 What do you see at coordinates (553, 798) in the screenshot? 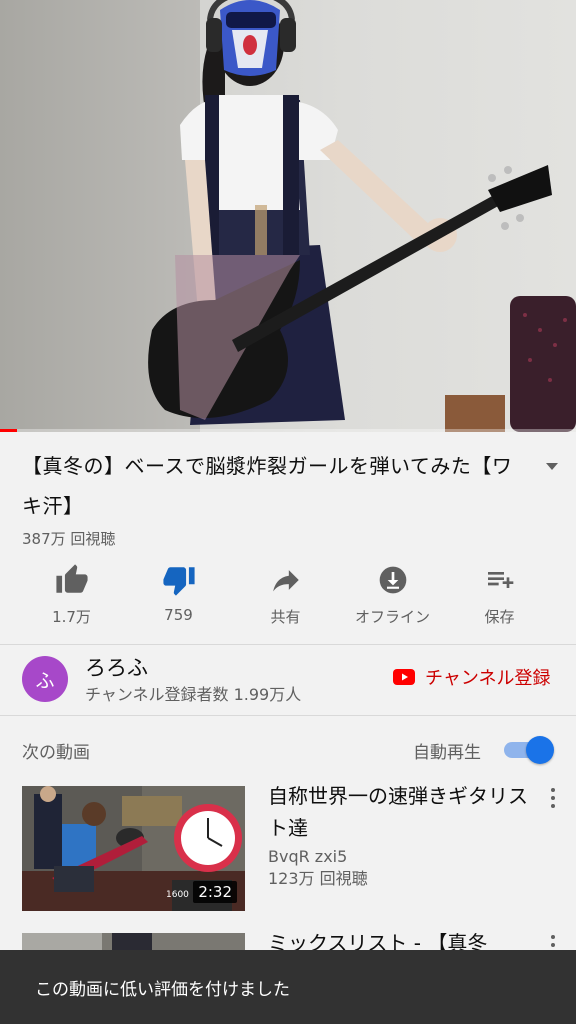
I see `more-options-icon` at bounding box center [553, 798].